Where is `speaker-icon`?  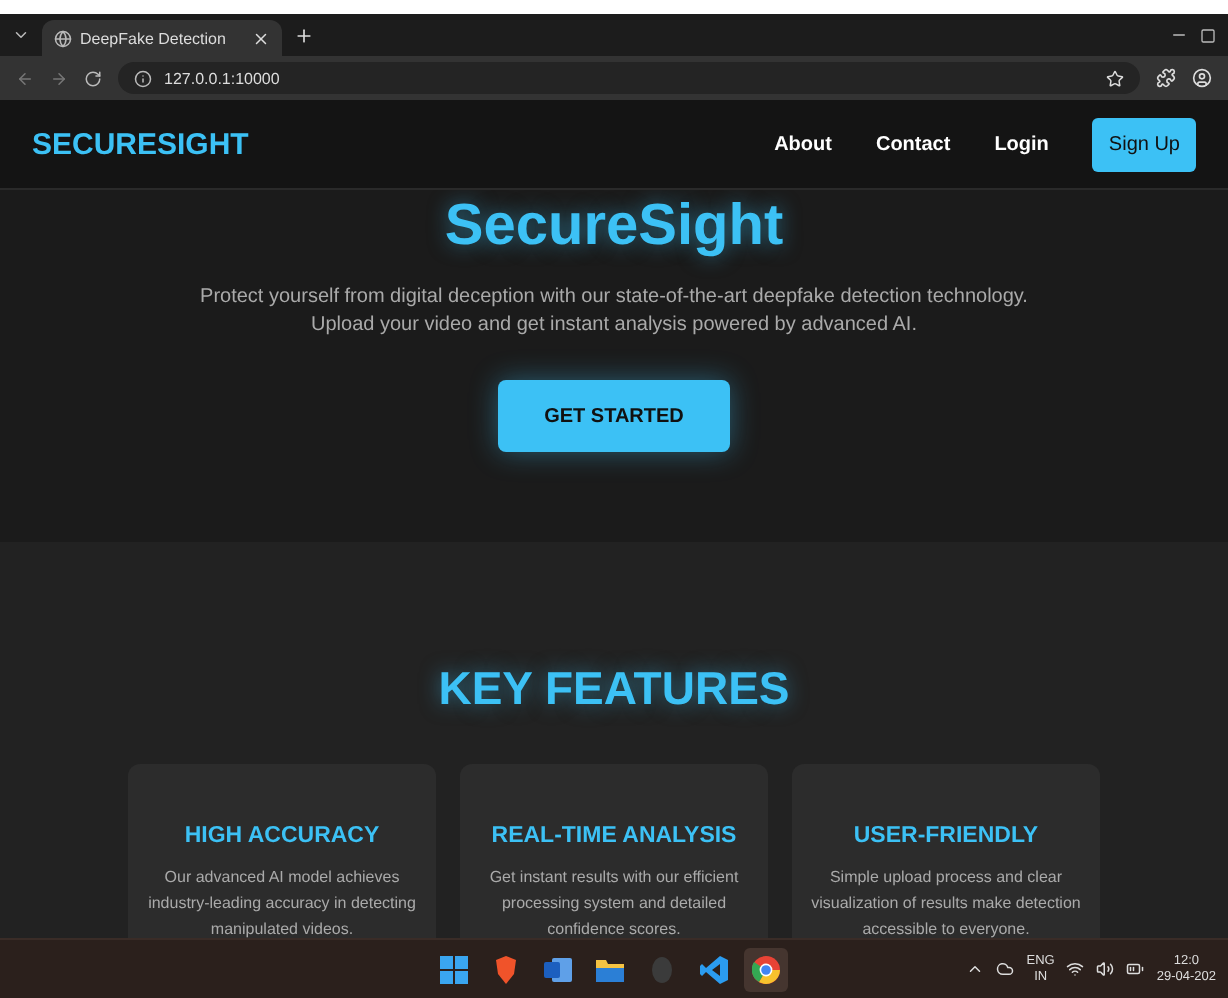 speaker-icon is located at coordinates (1105, 969).